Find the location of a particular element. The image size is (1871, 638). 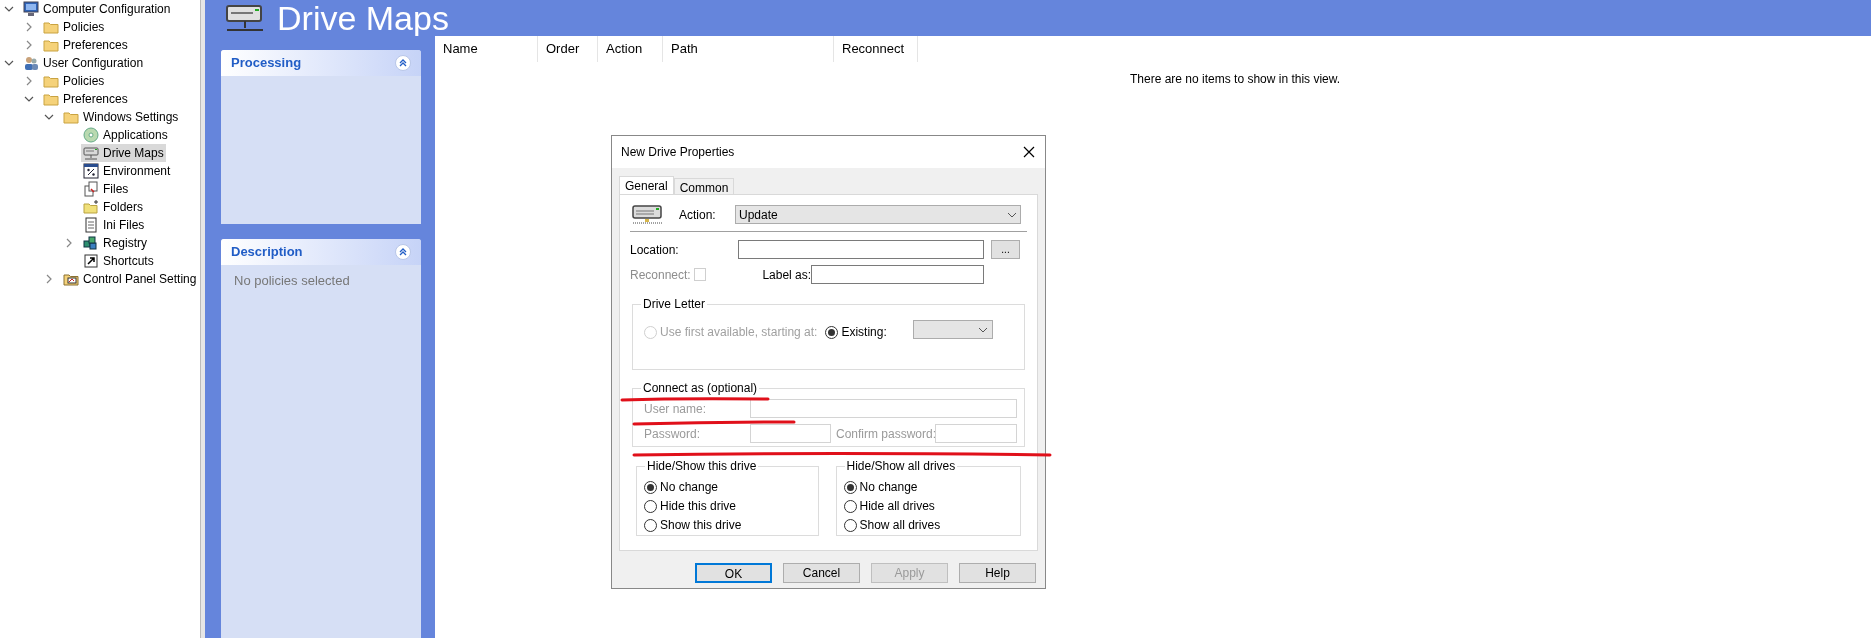

drive-letter-dropdown is located at coordinates (952, 329).